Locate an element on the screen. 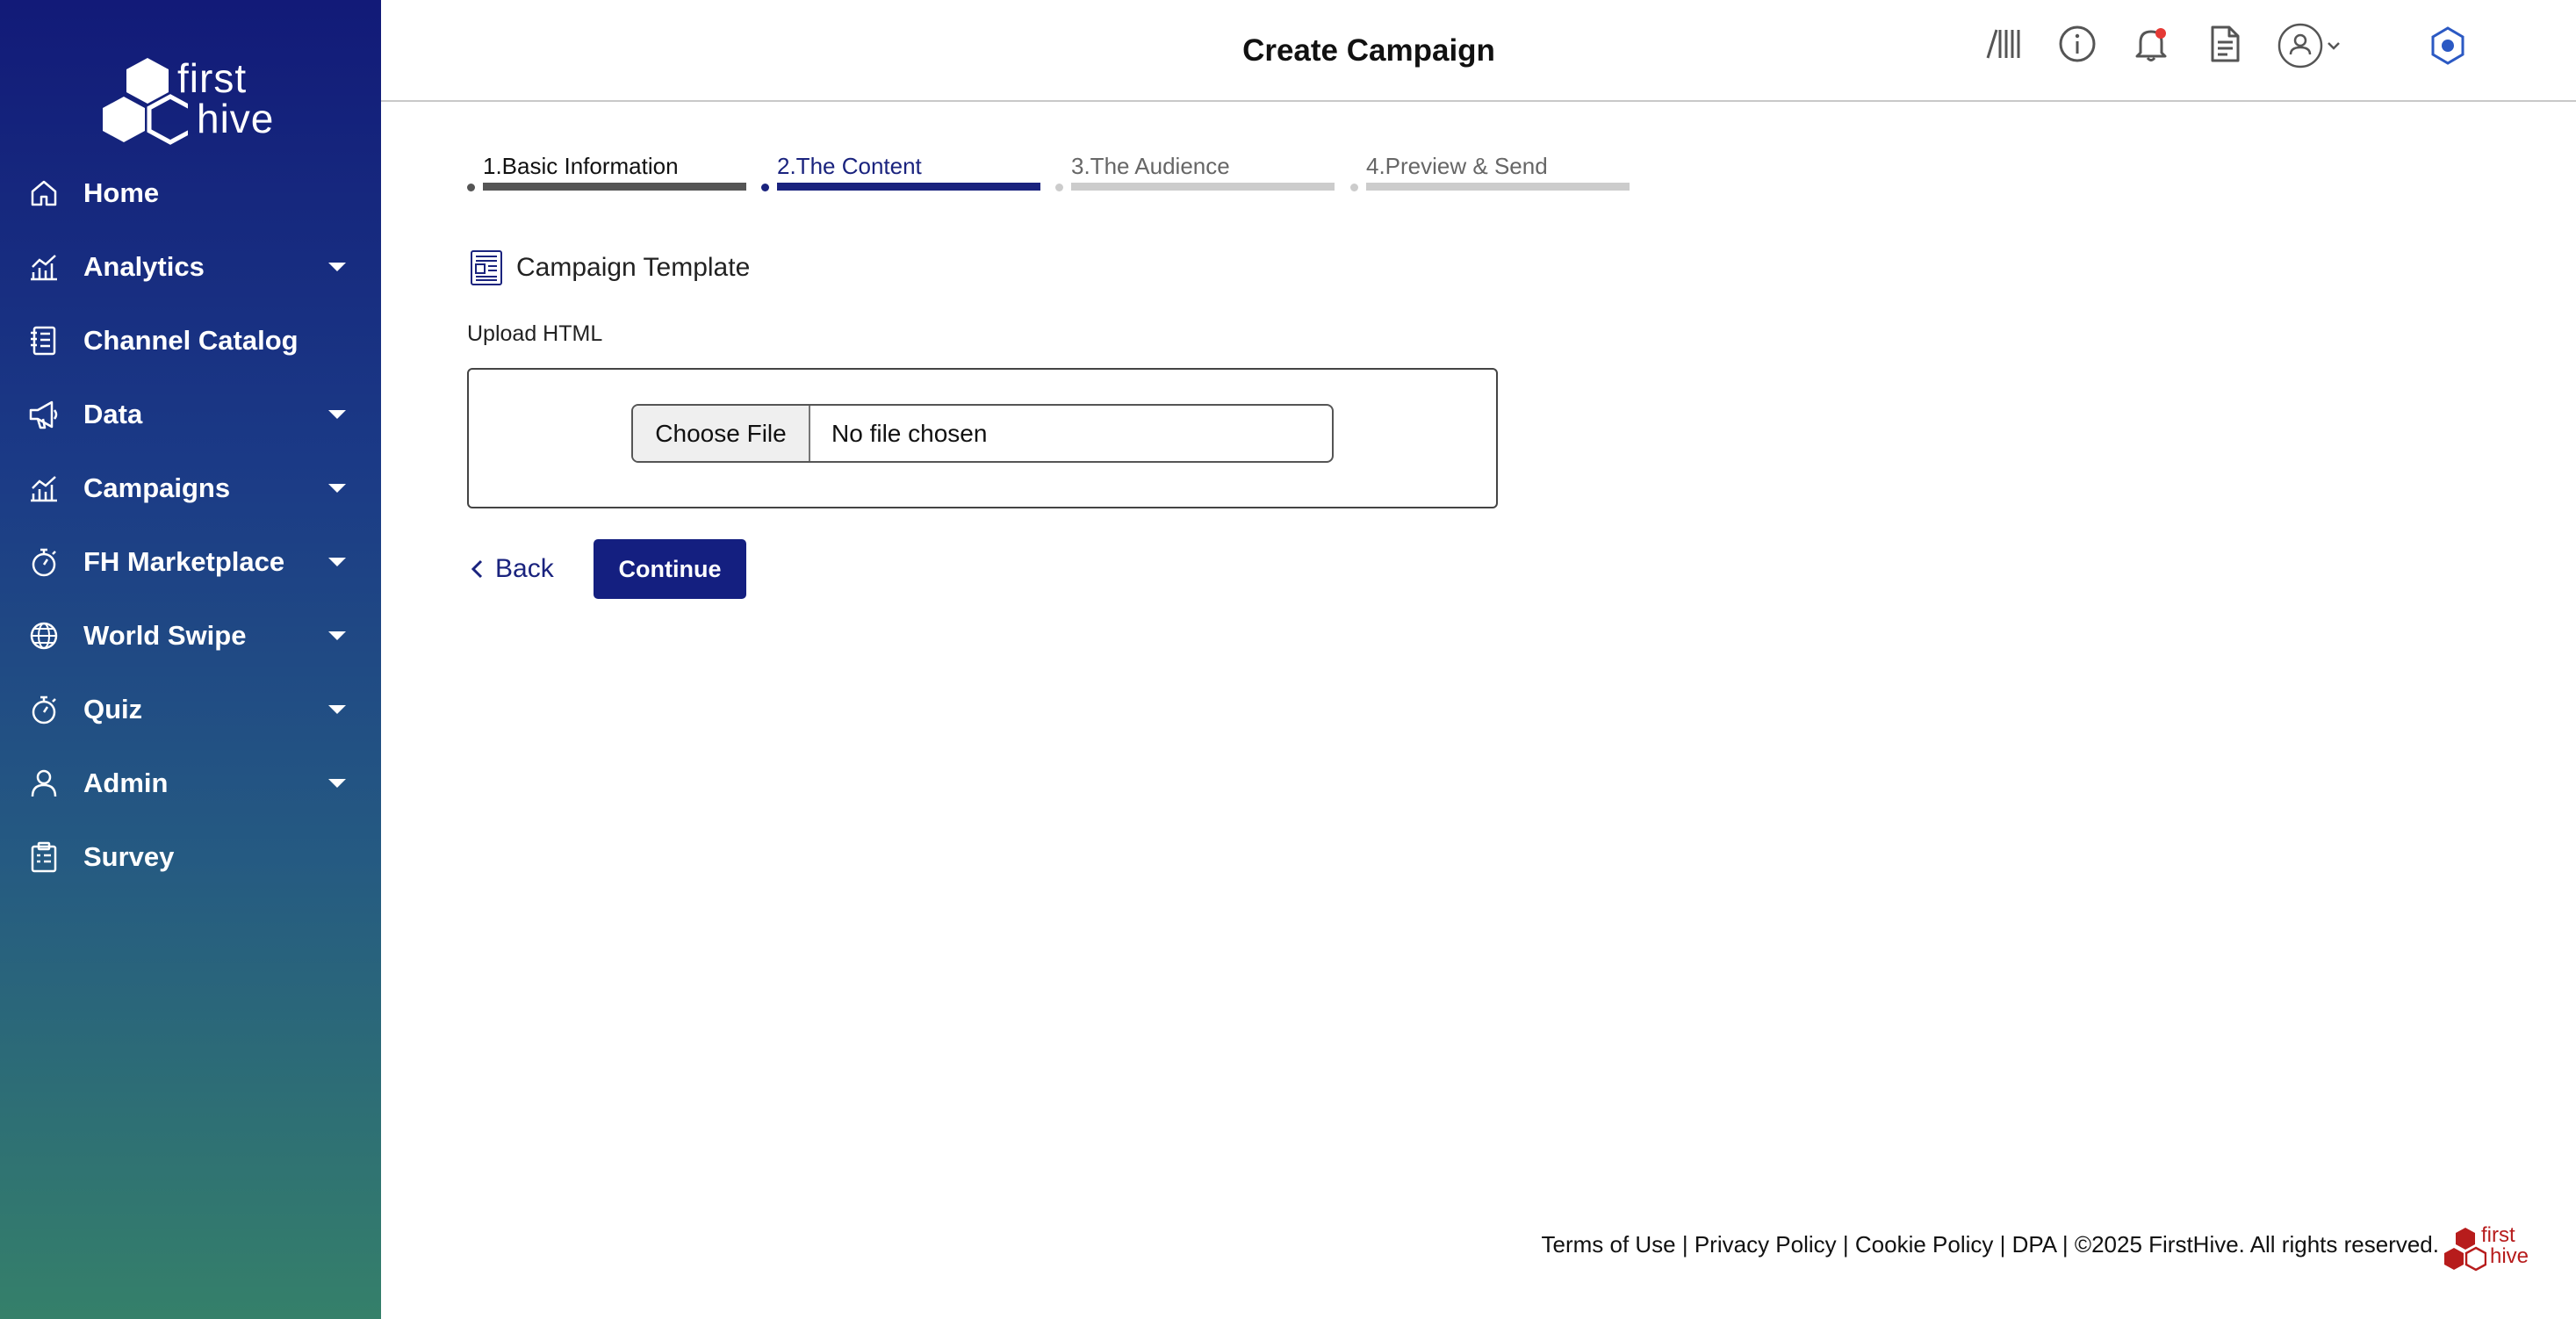 The image size is (2576, 1319). sidebar-item-campaigns: Campaigns is located at coordinates (190, 488).